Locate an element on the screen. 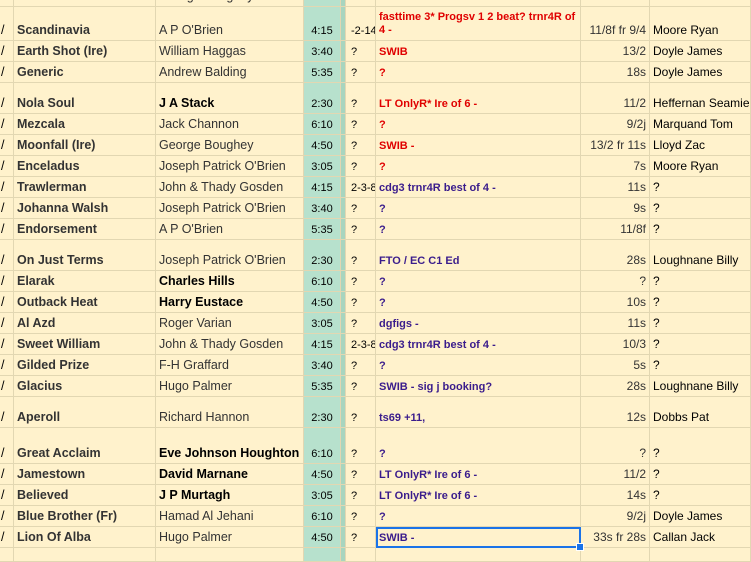  horse-name-cell: Enceladus is located at coordinates (85, 166).